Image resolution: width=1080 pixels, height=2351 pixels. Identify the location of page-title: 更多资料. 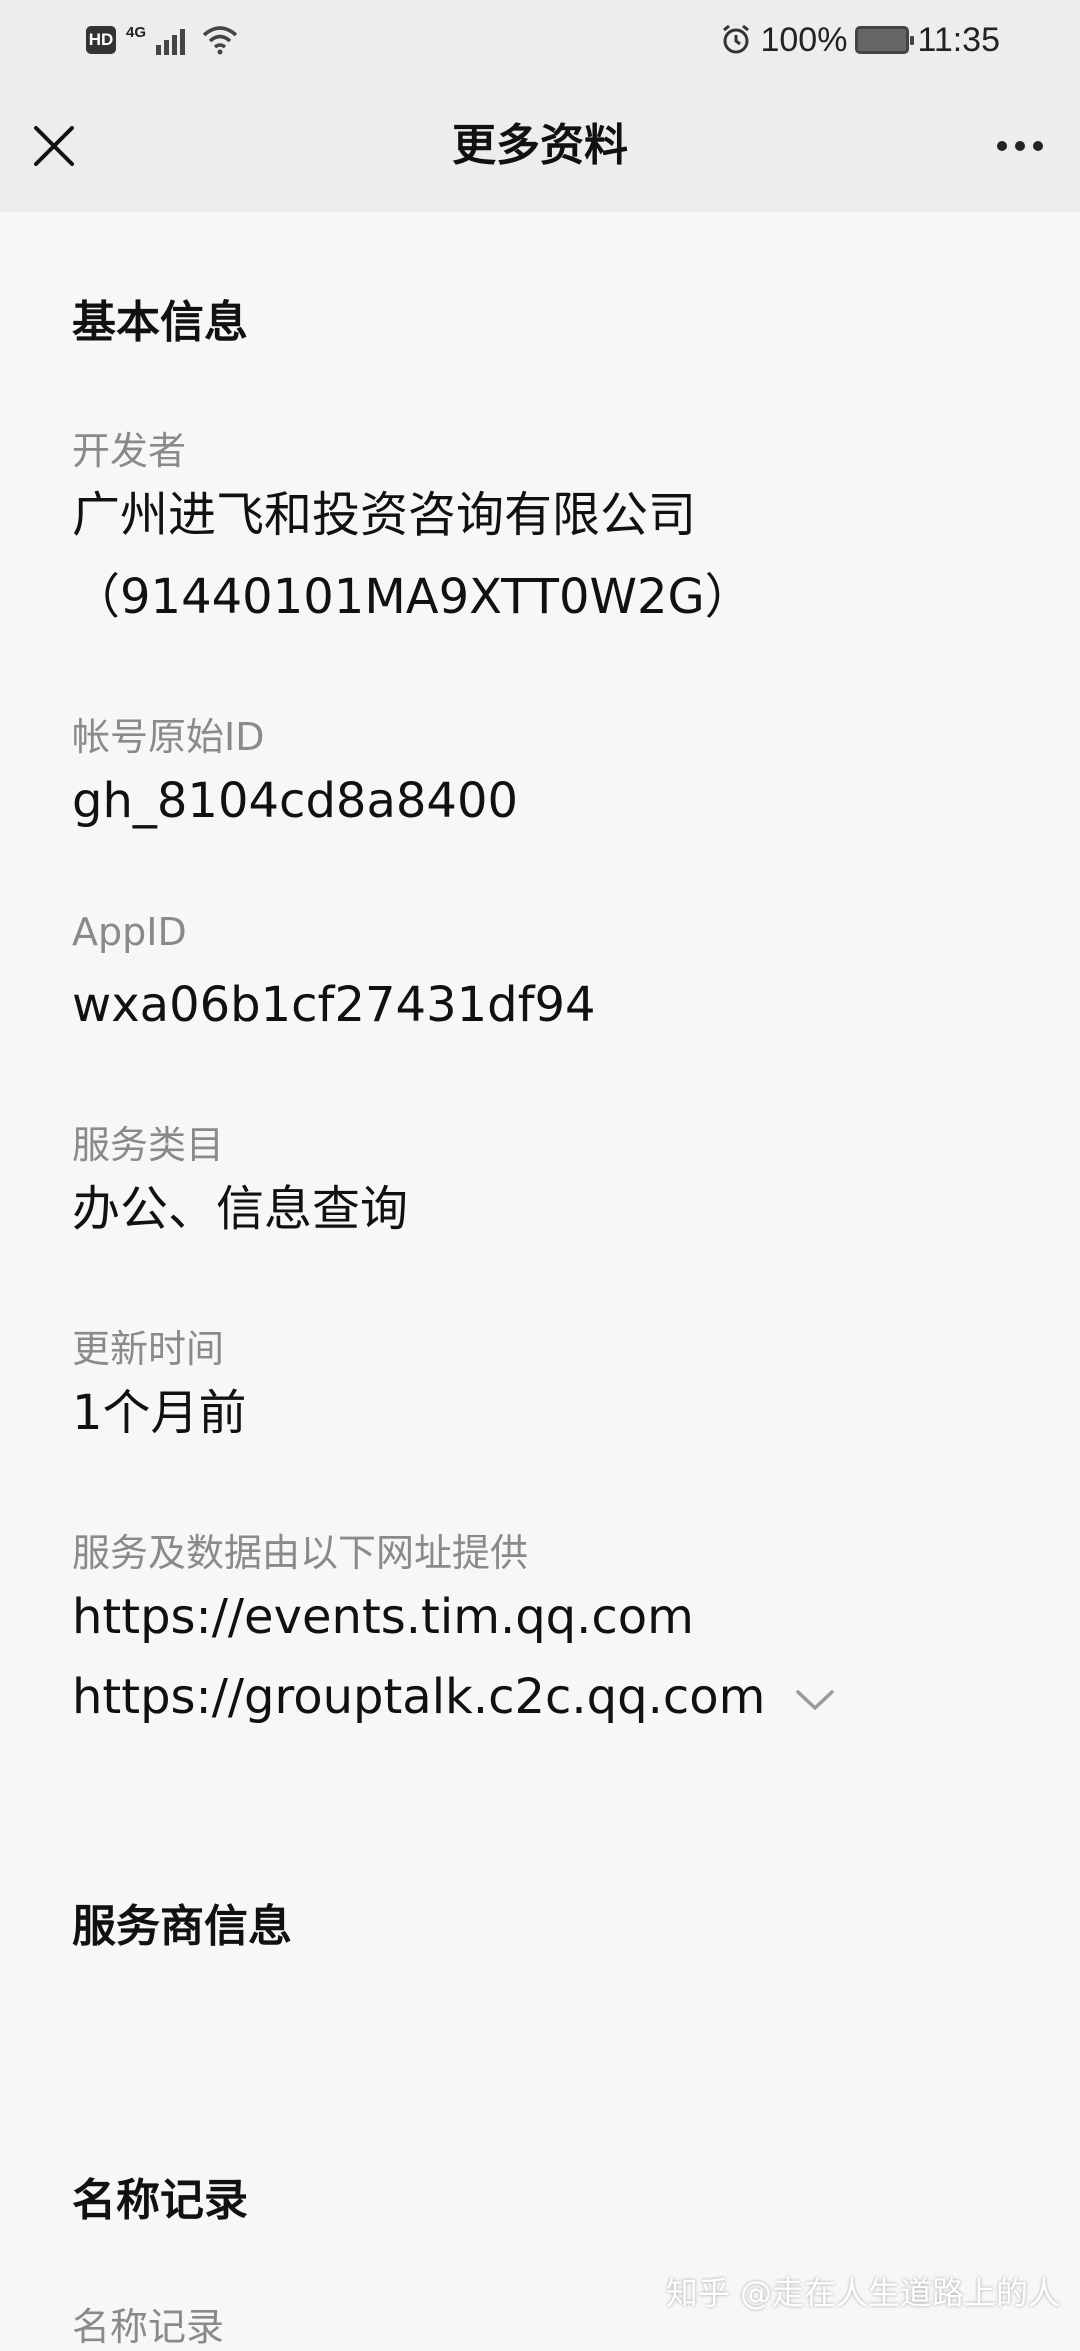
(540, 145).